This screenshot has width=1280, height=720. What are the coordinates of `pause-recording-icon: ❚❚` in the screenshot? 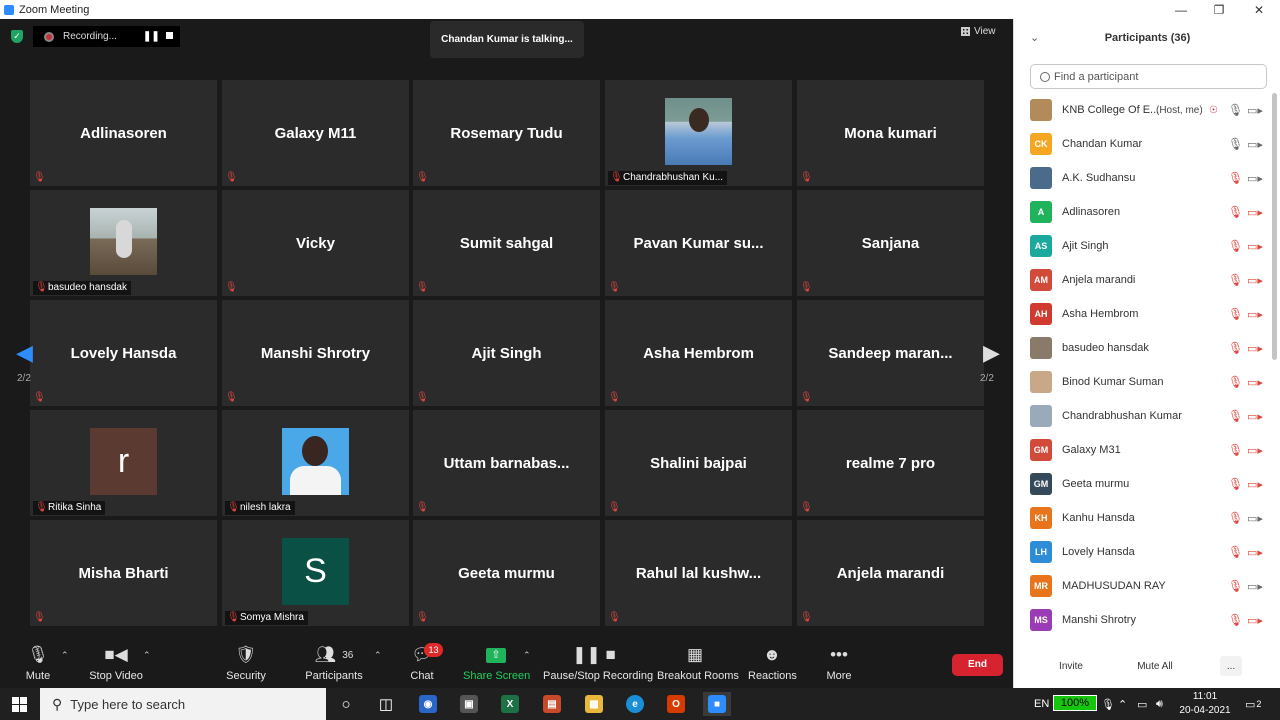 It's located at (151, 36).